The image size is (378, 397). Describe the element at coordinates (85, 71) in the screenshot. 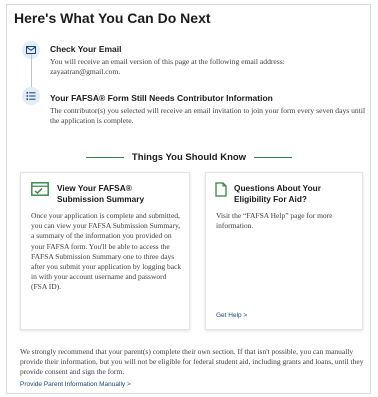

I see `email-address: zayaatran@gmail.com.` at that location.